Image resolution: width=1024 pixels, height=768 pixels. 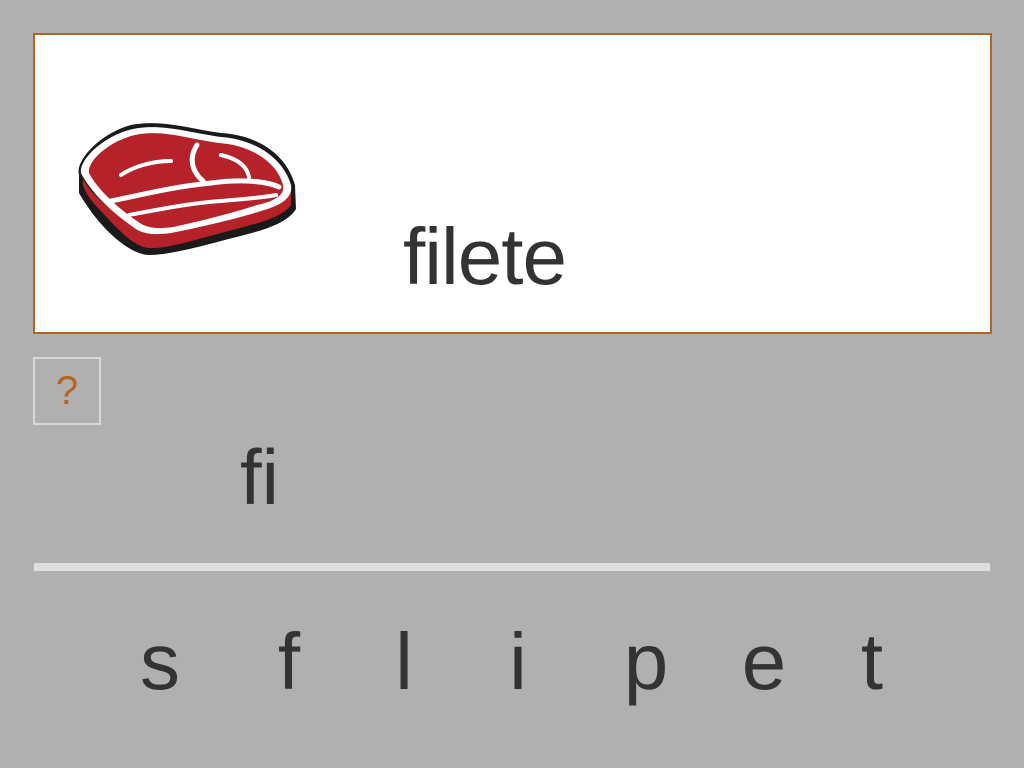 What do you see at coordinates (259, 477) in the screenshot?
I see `answer-text: fi` at bounding box center [259, 477].